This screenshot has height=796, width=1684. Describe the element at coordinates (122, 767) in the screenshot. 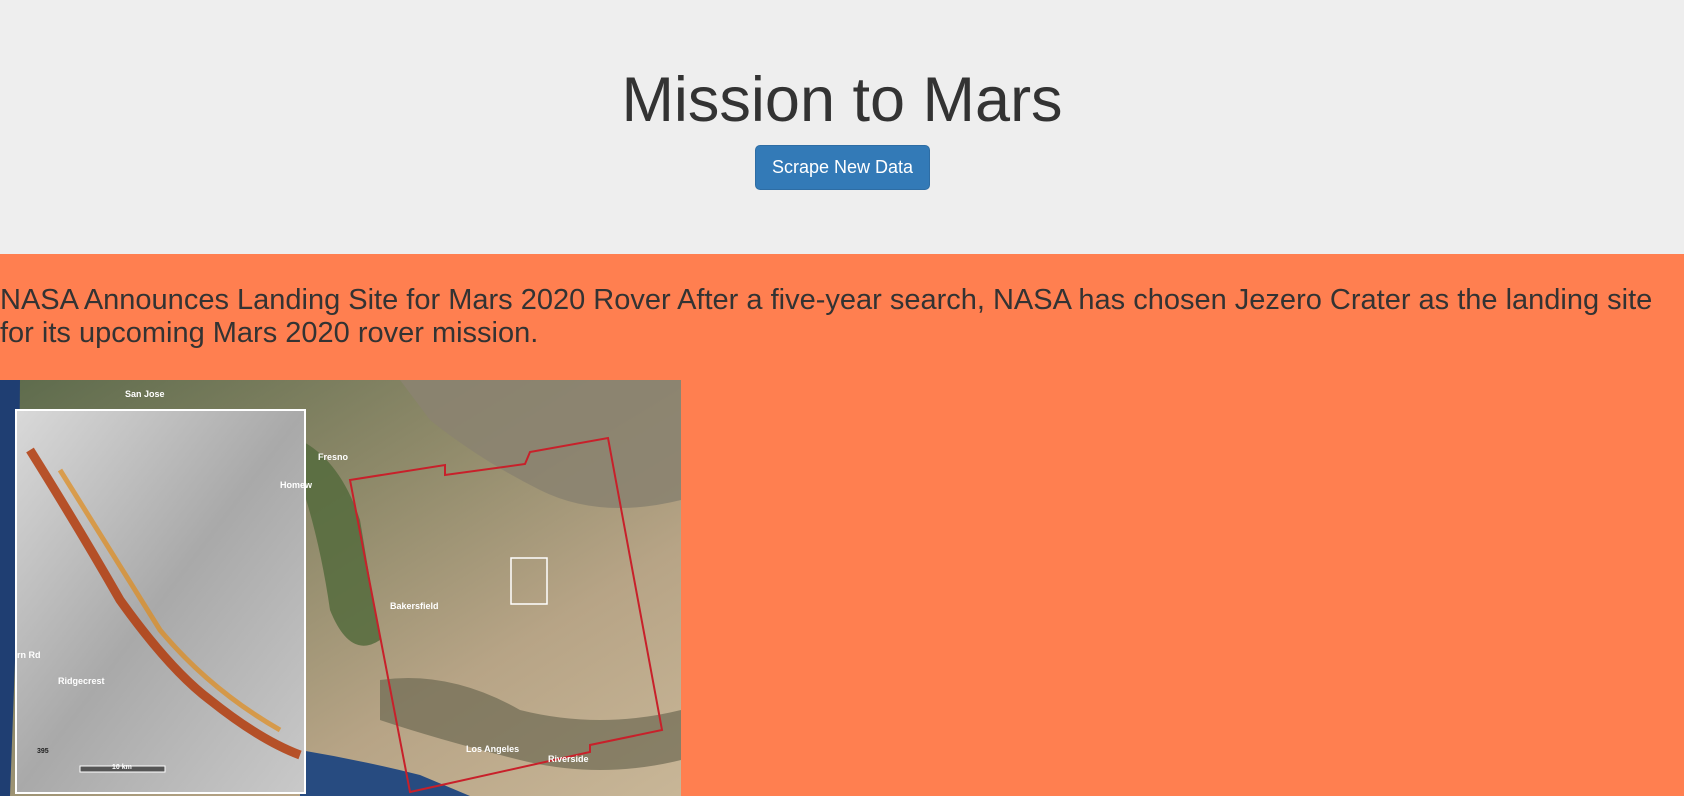

I see `label-scale: 10 km` at that location.